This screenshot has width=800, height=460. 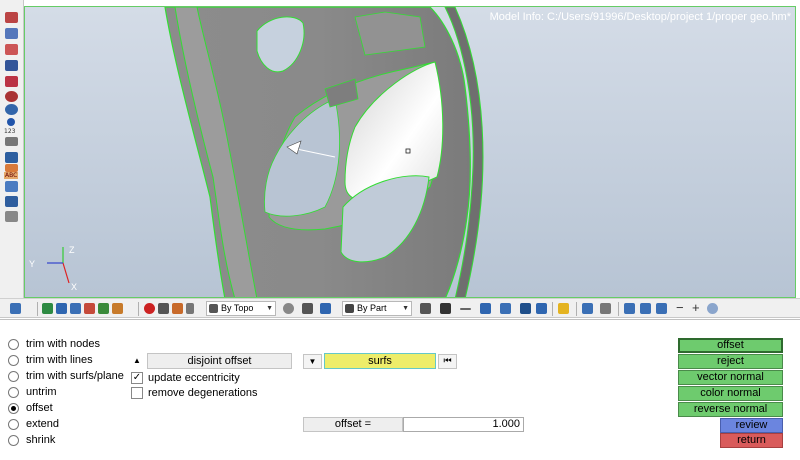 I want to click on weight-icon, so click(x=11, y=216).